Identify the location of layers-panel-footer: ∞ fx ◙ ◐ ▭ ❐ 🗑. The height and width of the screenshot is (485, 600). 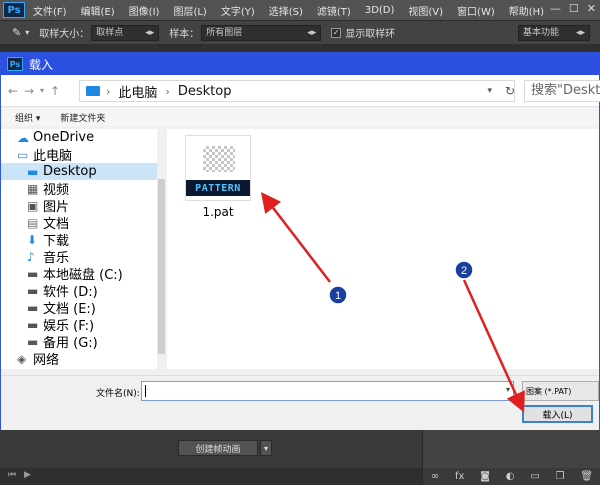
(511, 476).